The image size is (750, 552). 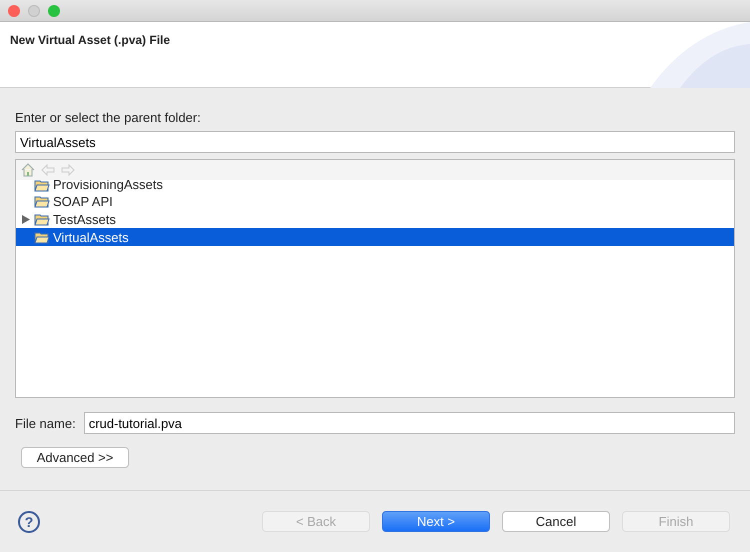 I want to click on close-icon, so click(x=14, y=10).